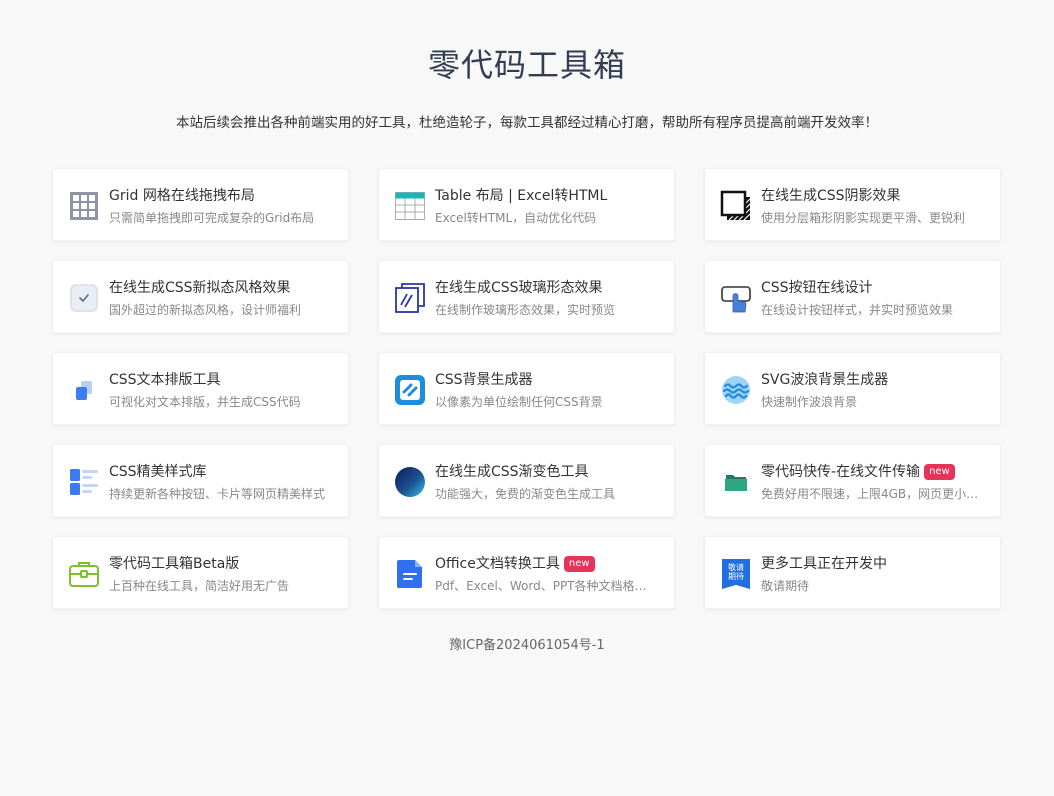 This screenshot has width=1054, height=796. I want to click on tool-card-svg-wave: SVG波浪背景生成器 快速制作波浪背景, so click(852, 388).